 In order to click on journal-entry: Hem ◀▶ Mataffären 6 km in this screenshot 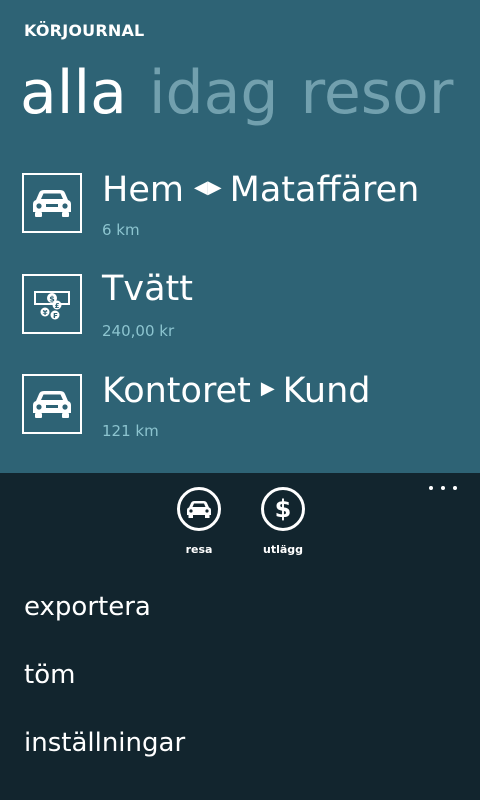, I will do `click(242, 207)`.